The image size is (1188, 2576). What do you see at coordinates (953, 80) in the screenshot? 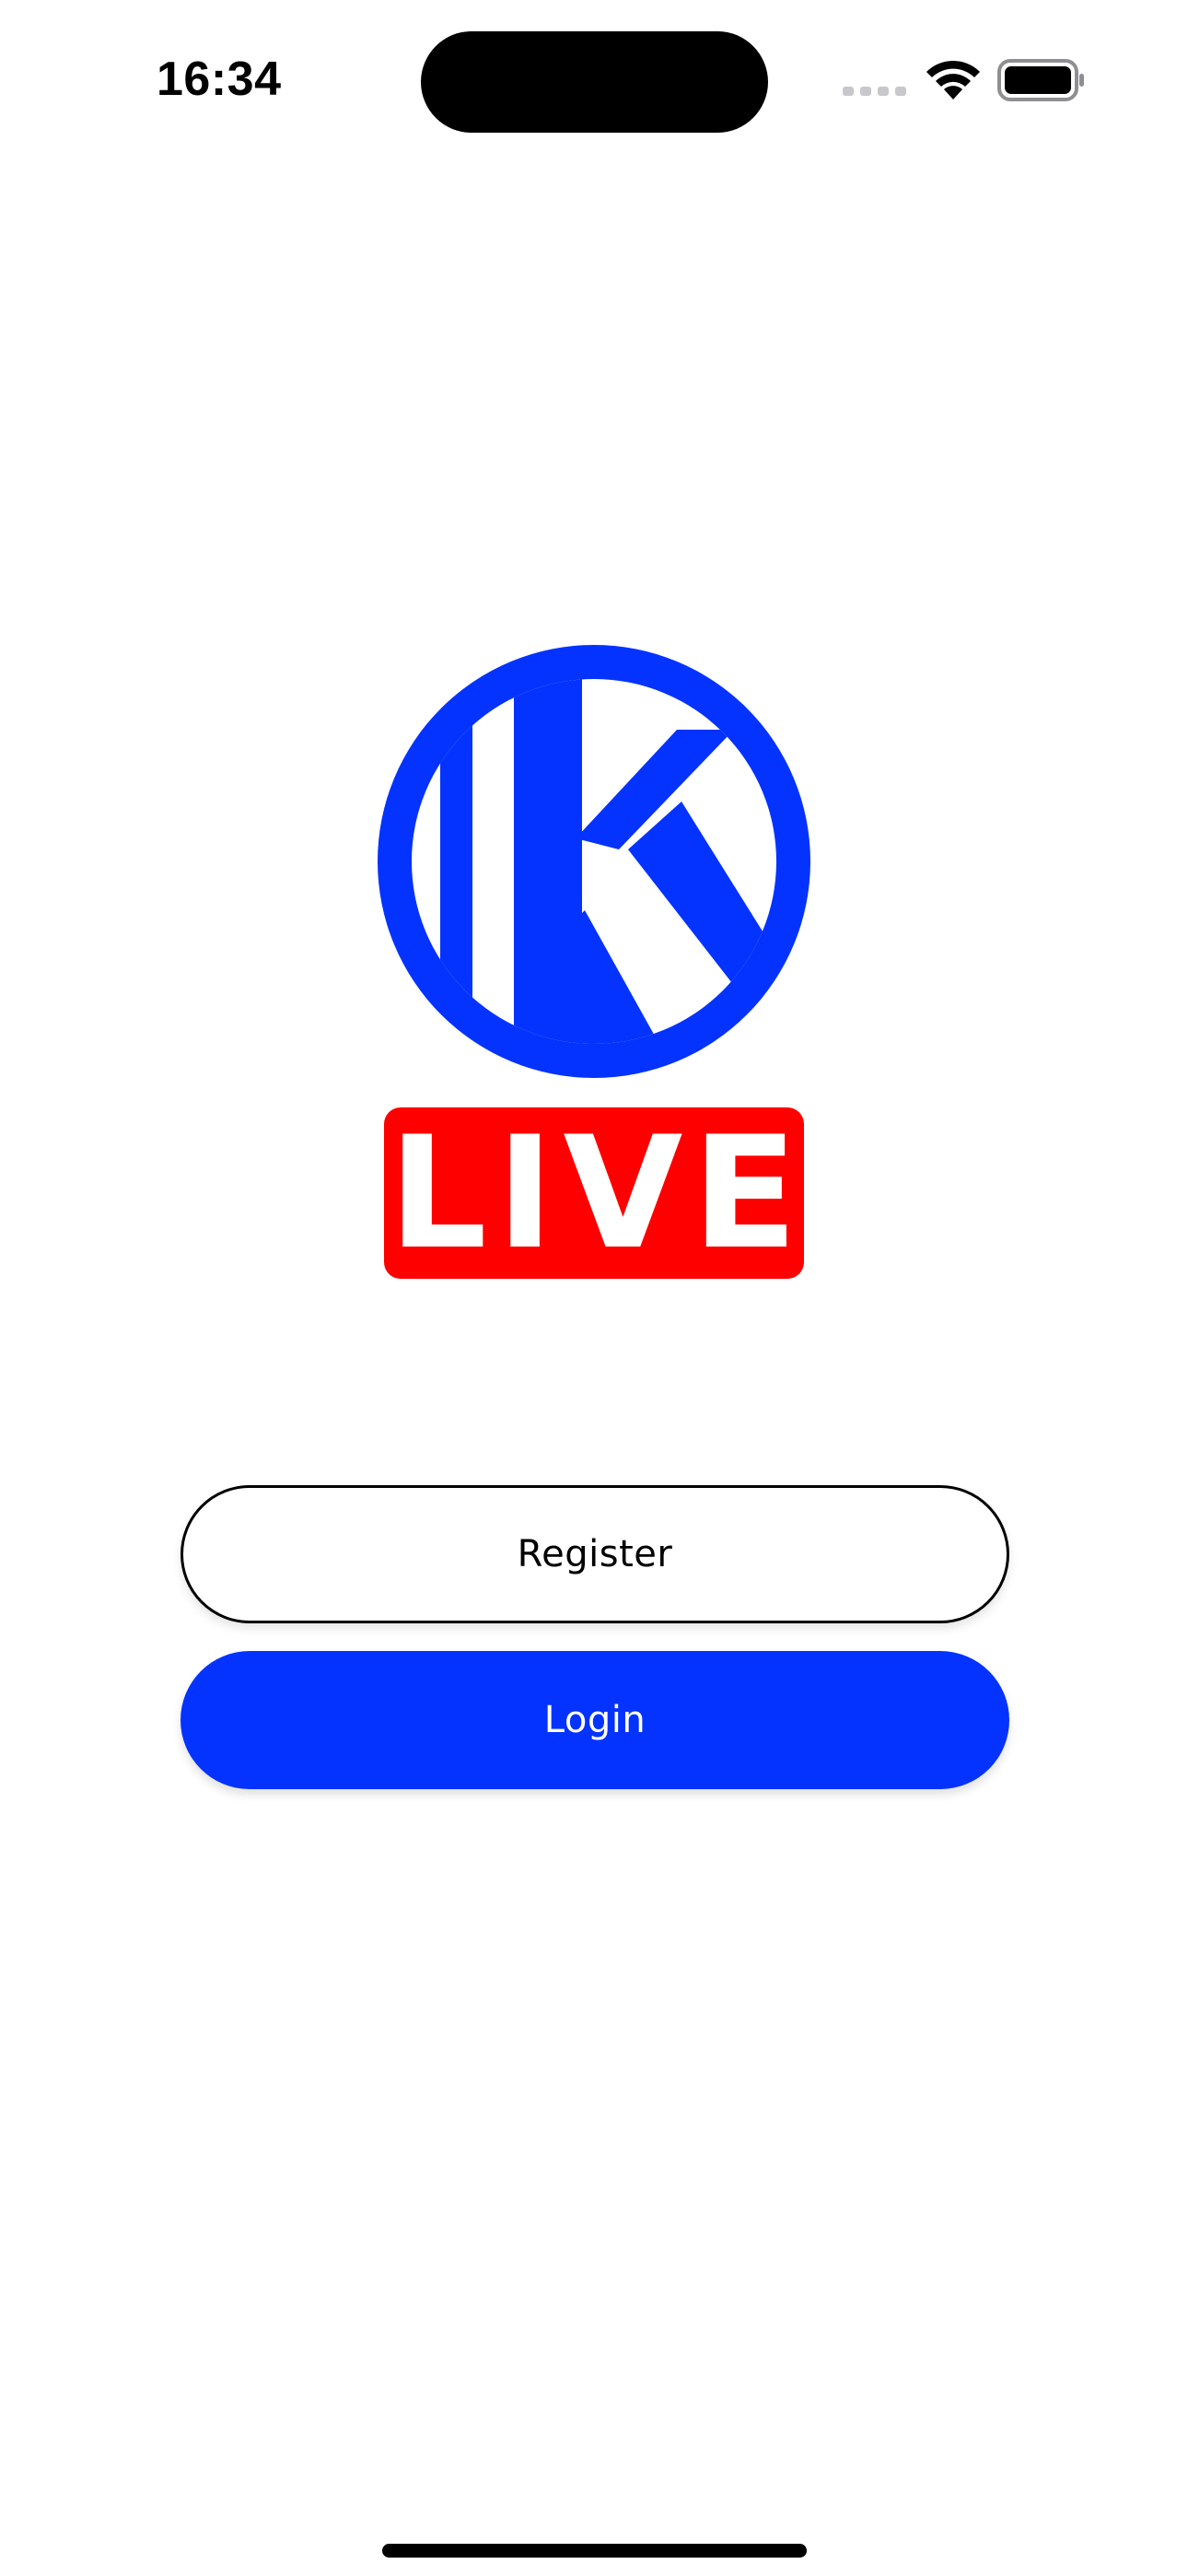
I see `wifi-icon` at bounding box center [953, 80].